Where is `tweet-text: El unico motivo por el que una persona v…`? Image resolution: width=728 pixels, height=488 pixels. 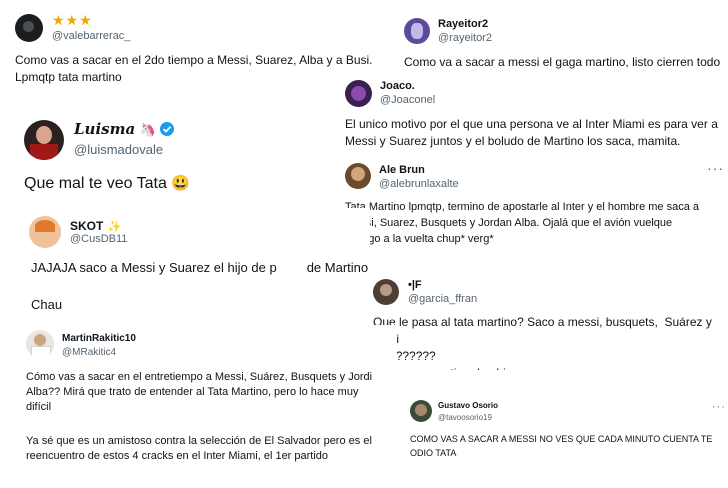 tweet-text: El unico motivo por el que una persona v… is located at coordinates (531, 132).